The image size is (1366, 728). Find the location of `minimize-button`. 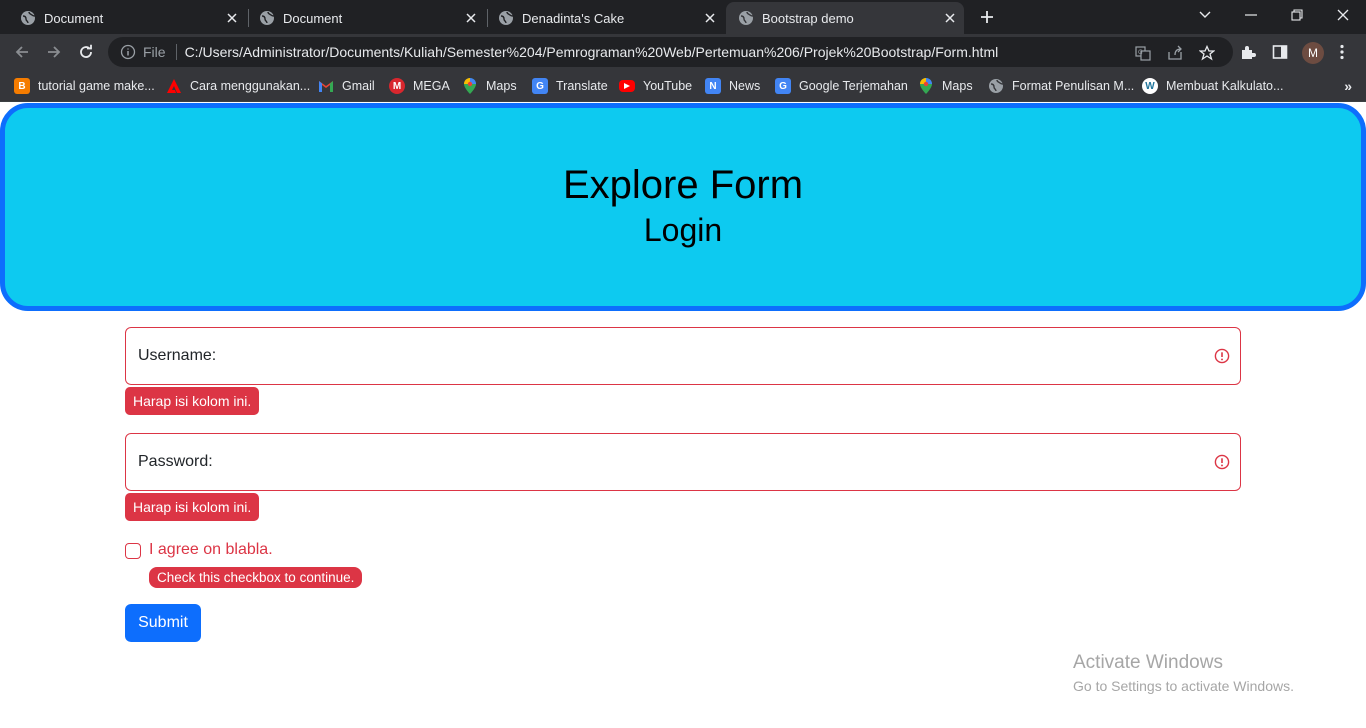

minimize-button is located at coordinates (1251, 15).